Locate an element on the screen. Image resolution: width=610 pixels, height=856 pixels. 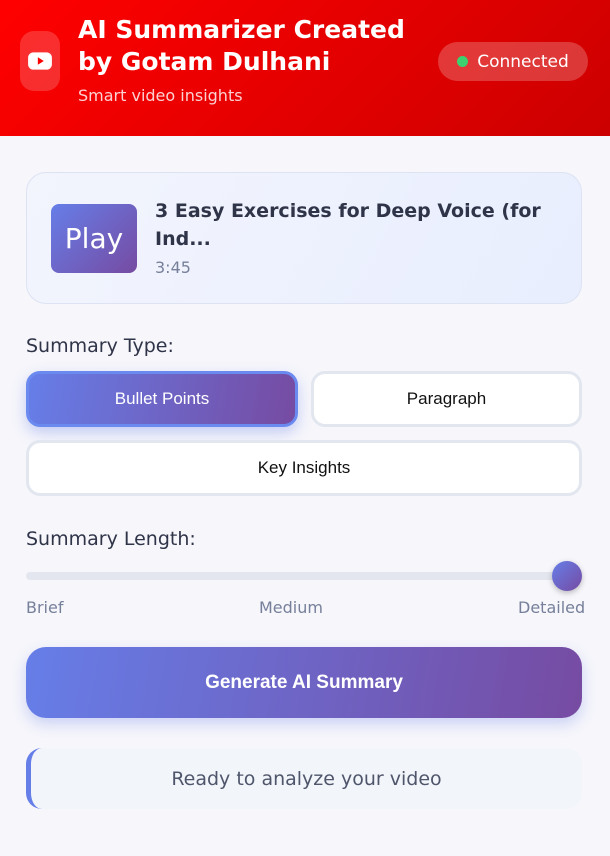
status-message: Ready to analyze your video is located at coordinates (306, 778).